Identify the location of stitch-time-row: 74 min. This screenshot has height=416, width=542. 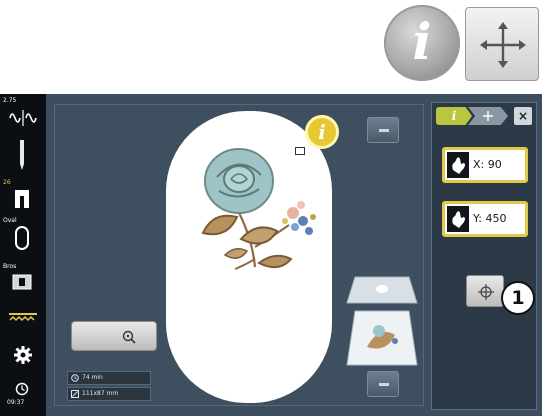
(109, 378).